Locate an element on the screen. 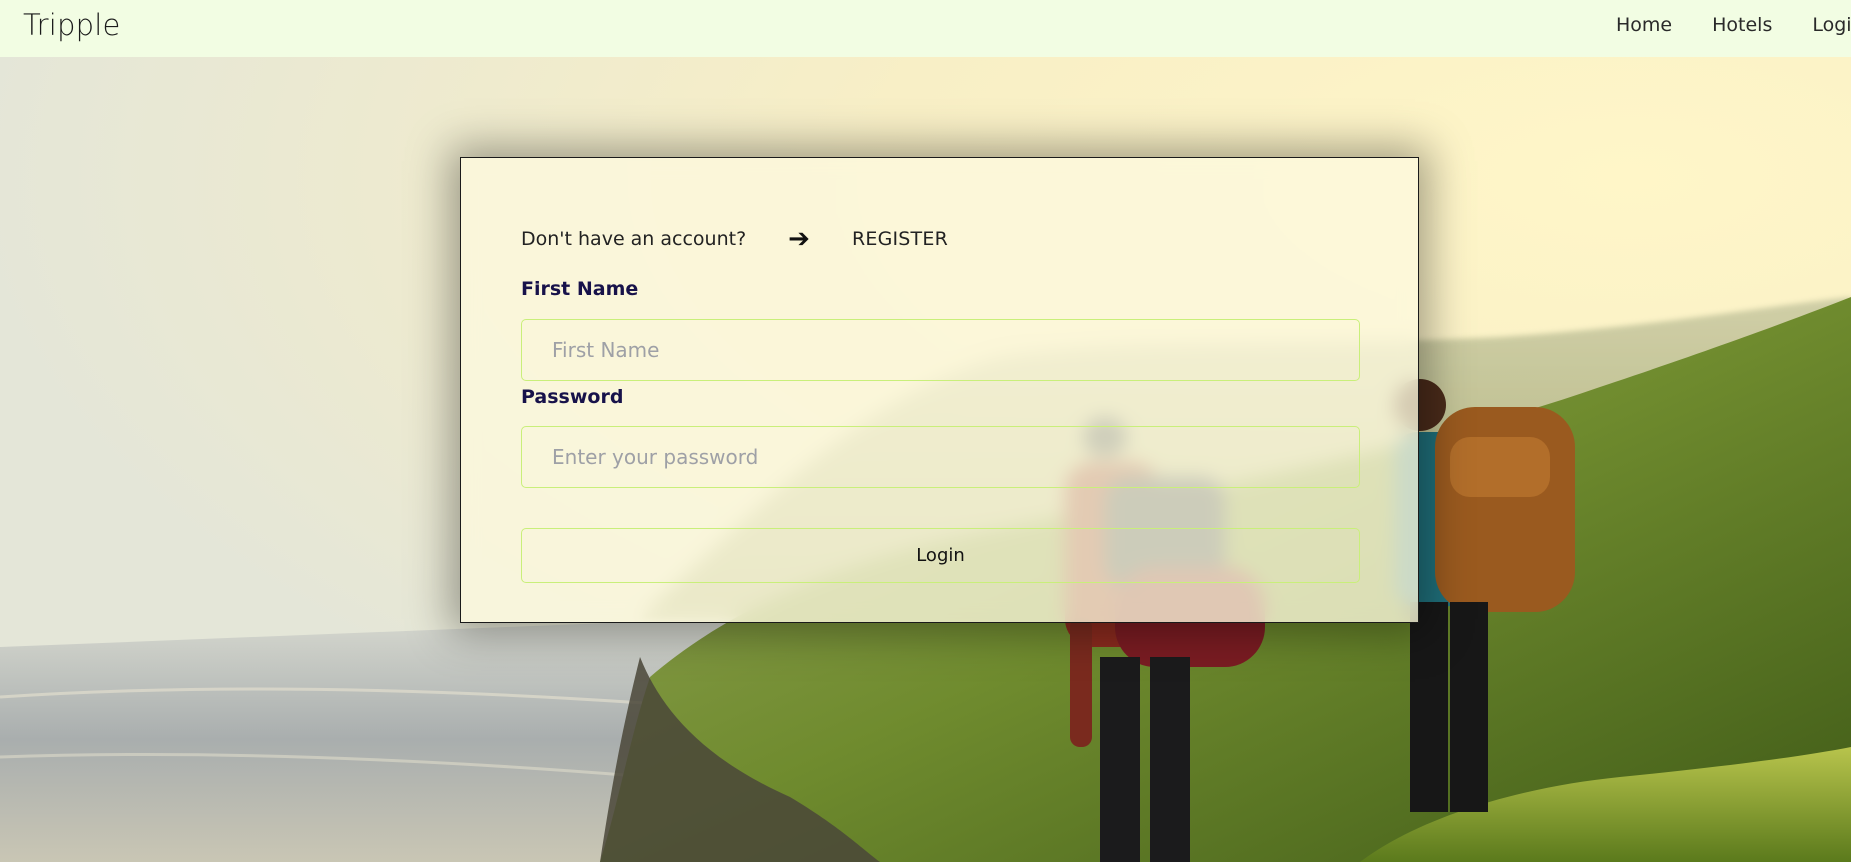 The height and width of the screenshot is (862, 1851). password-label: Password is located at coordinates (572, 397).